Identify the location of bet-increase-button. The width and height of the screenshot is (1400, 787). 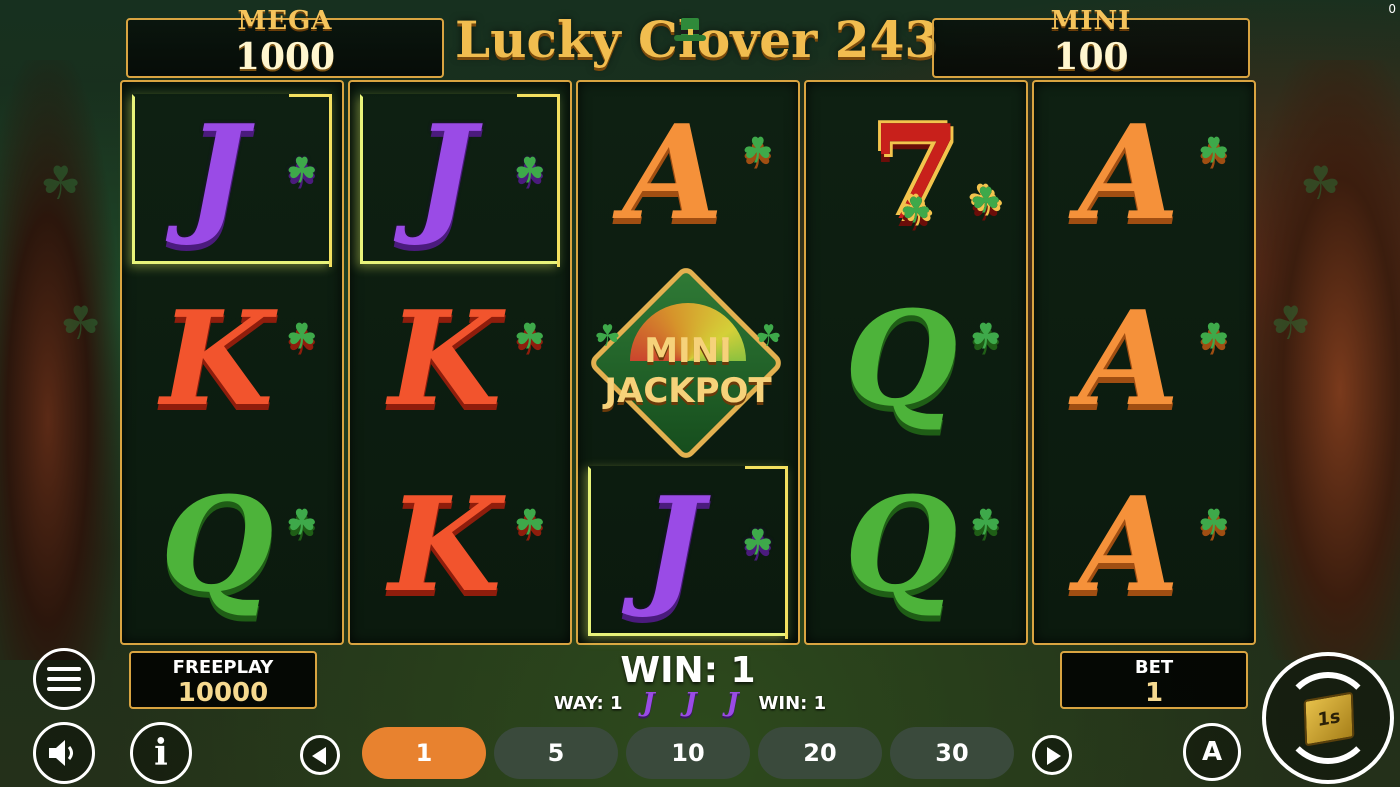
(1052, 755).